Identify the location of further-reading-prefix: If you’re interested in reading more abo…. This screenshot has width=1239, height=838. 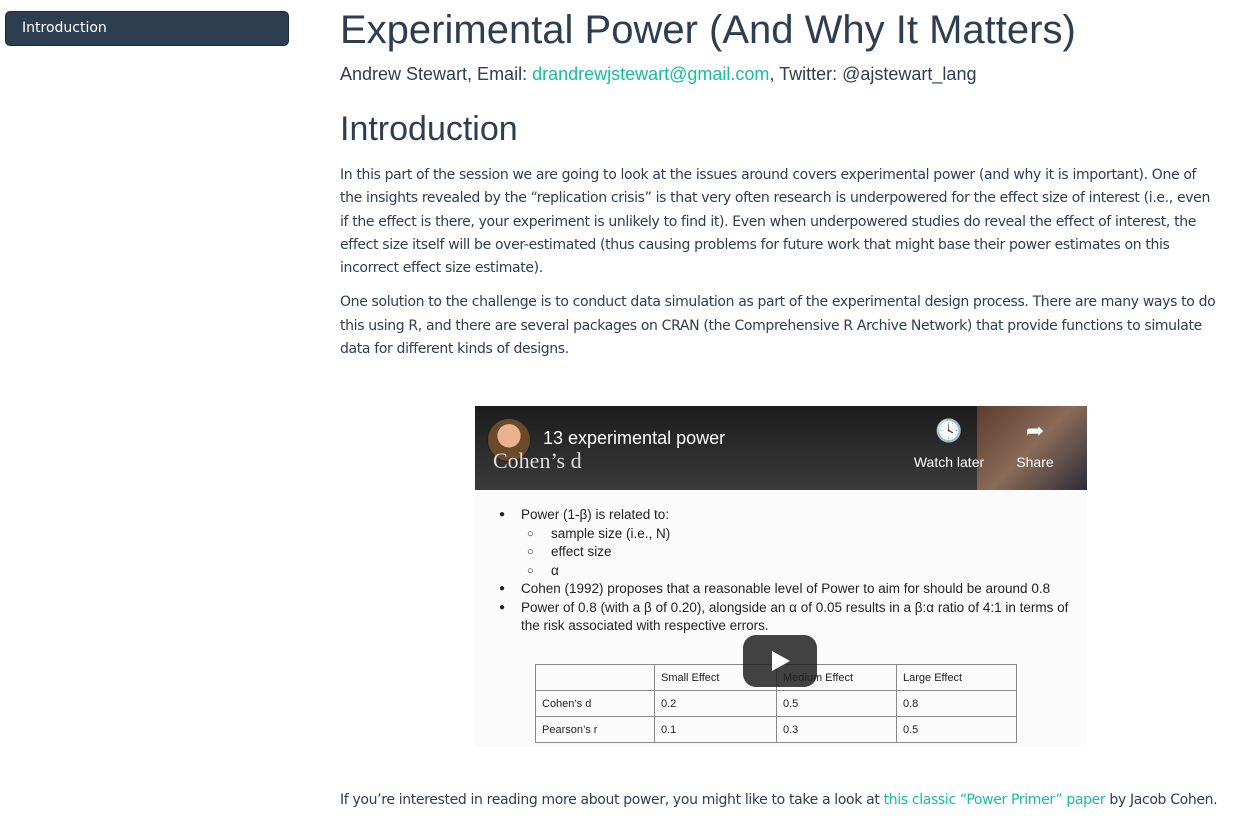
(612, 800).